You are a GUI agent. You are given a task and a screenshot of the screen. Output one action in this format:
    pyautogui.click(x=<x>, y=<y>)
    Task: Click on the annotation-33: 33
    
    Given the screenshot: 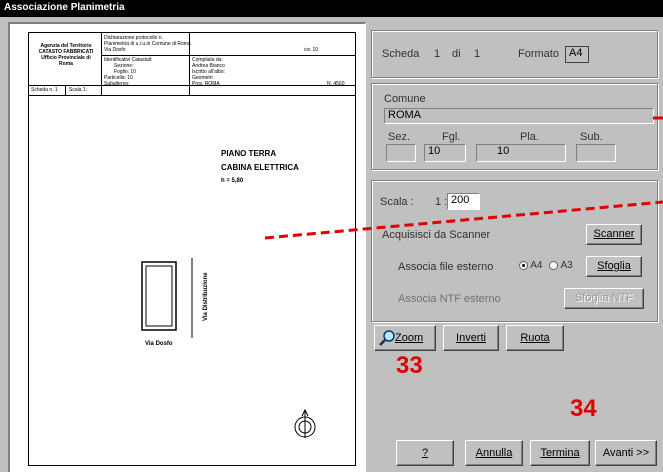 What is the action you would take?
    pyautogui.click(x=409, y=365)
    